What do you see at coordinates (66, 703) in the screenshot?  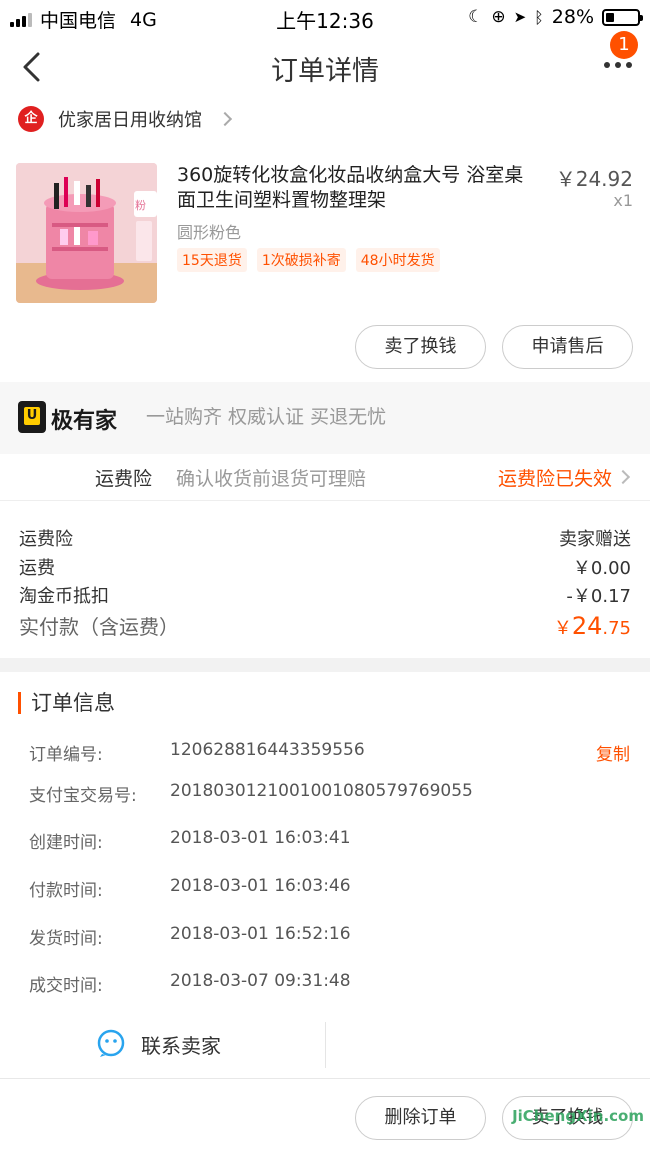 I see `order-info-title: 订单信息` at bounding box center [66, 703].